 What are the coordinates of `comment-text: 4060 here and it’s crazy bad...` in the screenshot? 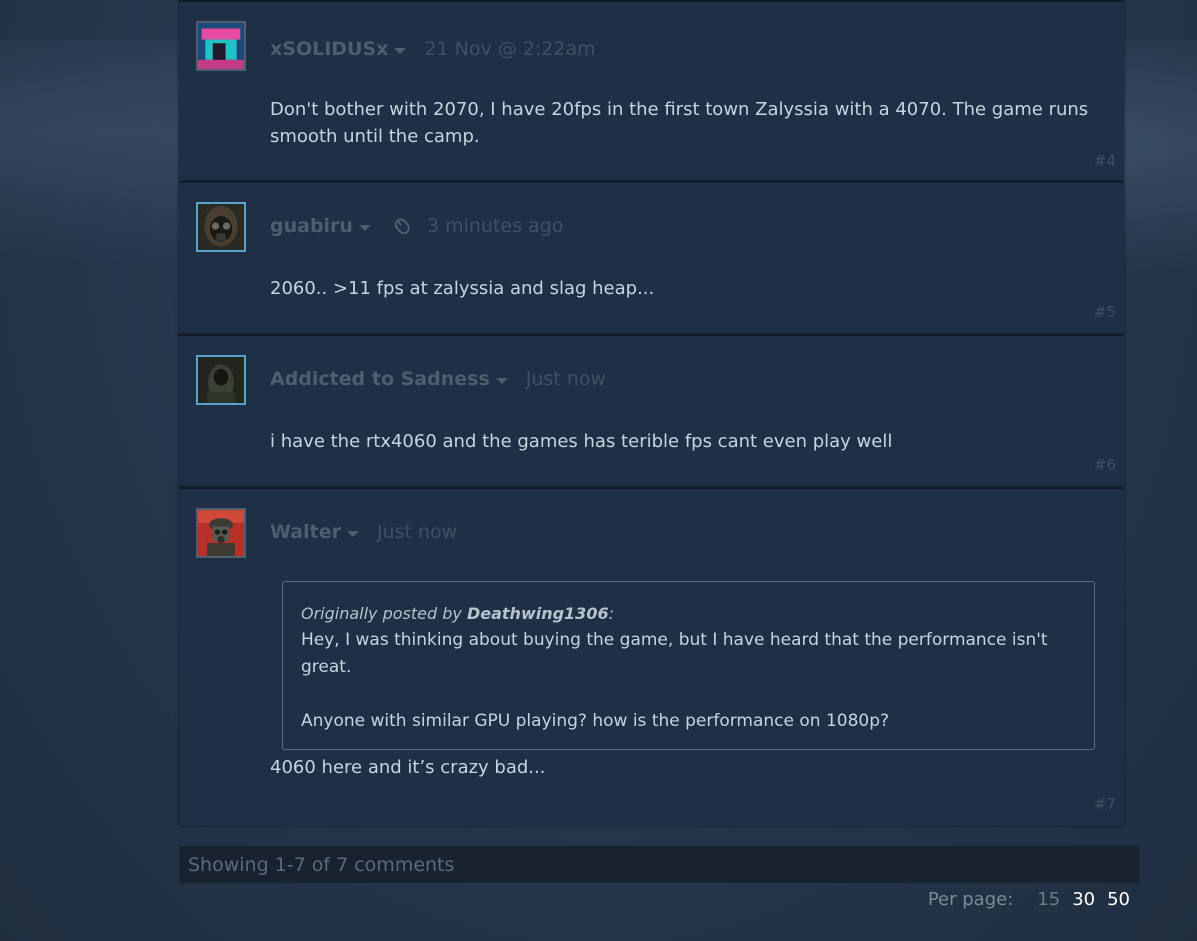 It's located at (408, 767).